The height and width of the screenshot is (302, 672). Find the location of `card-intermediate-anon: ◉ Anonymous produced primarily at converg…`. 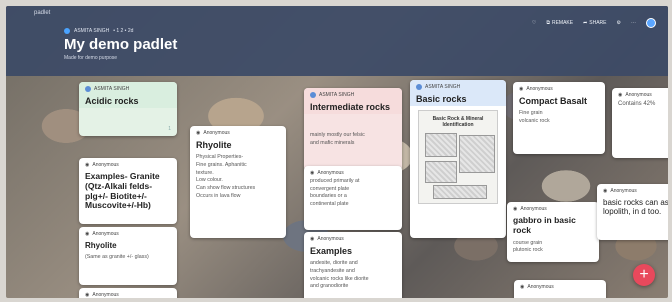

card-intermediate-anon: ◉ Anonymous produced primarily at converg… is located at coordinates (353, 198).